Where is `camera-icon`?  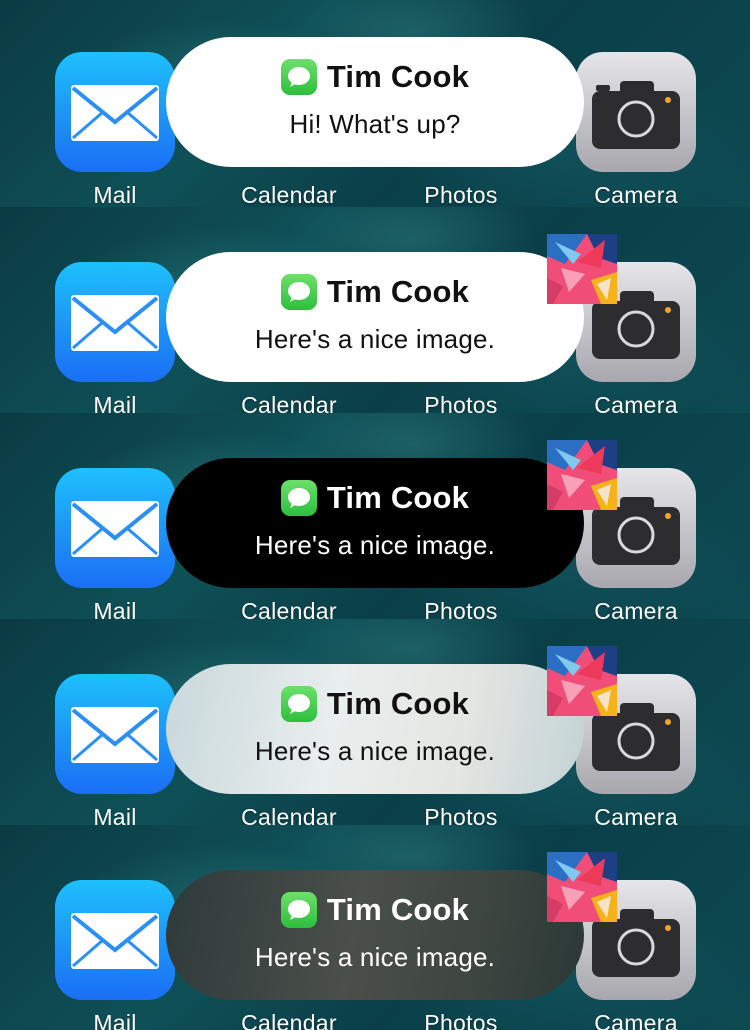 camera-icon is located at coordinates (636, 115).